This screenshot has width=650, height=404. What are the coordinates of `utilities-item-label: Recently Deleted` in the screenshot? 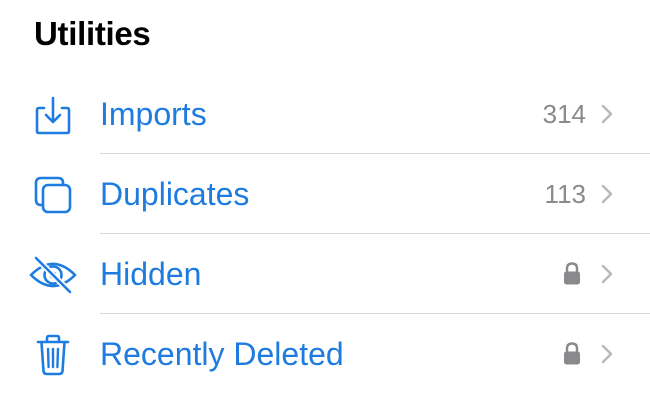 It's located at (222, 354).